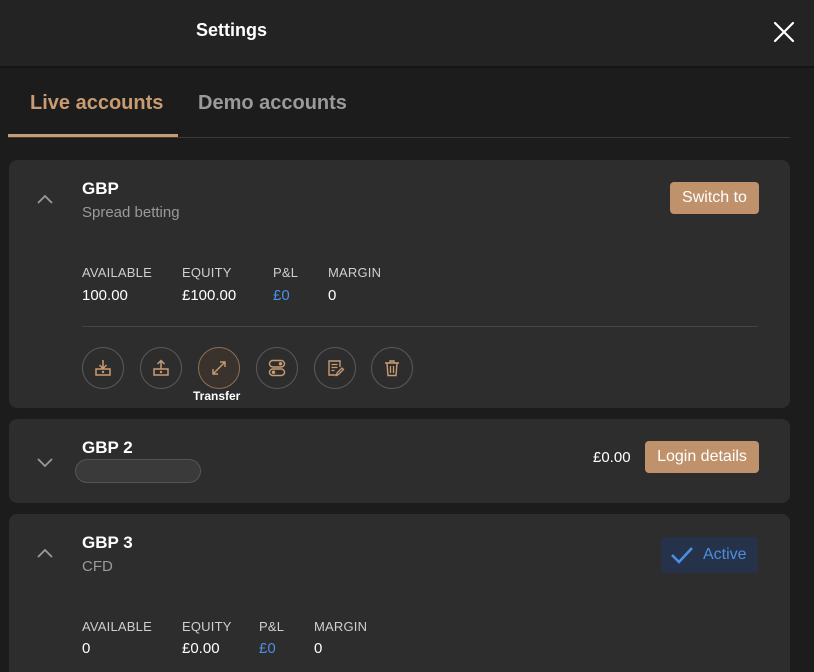  I want to click on toggle-settings-button, so click(277, 368).